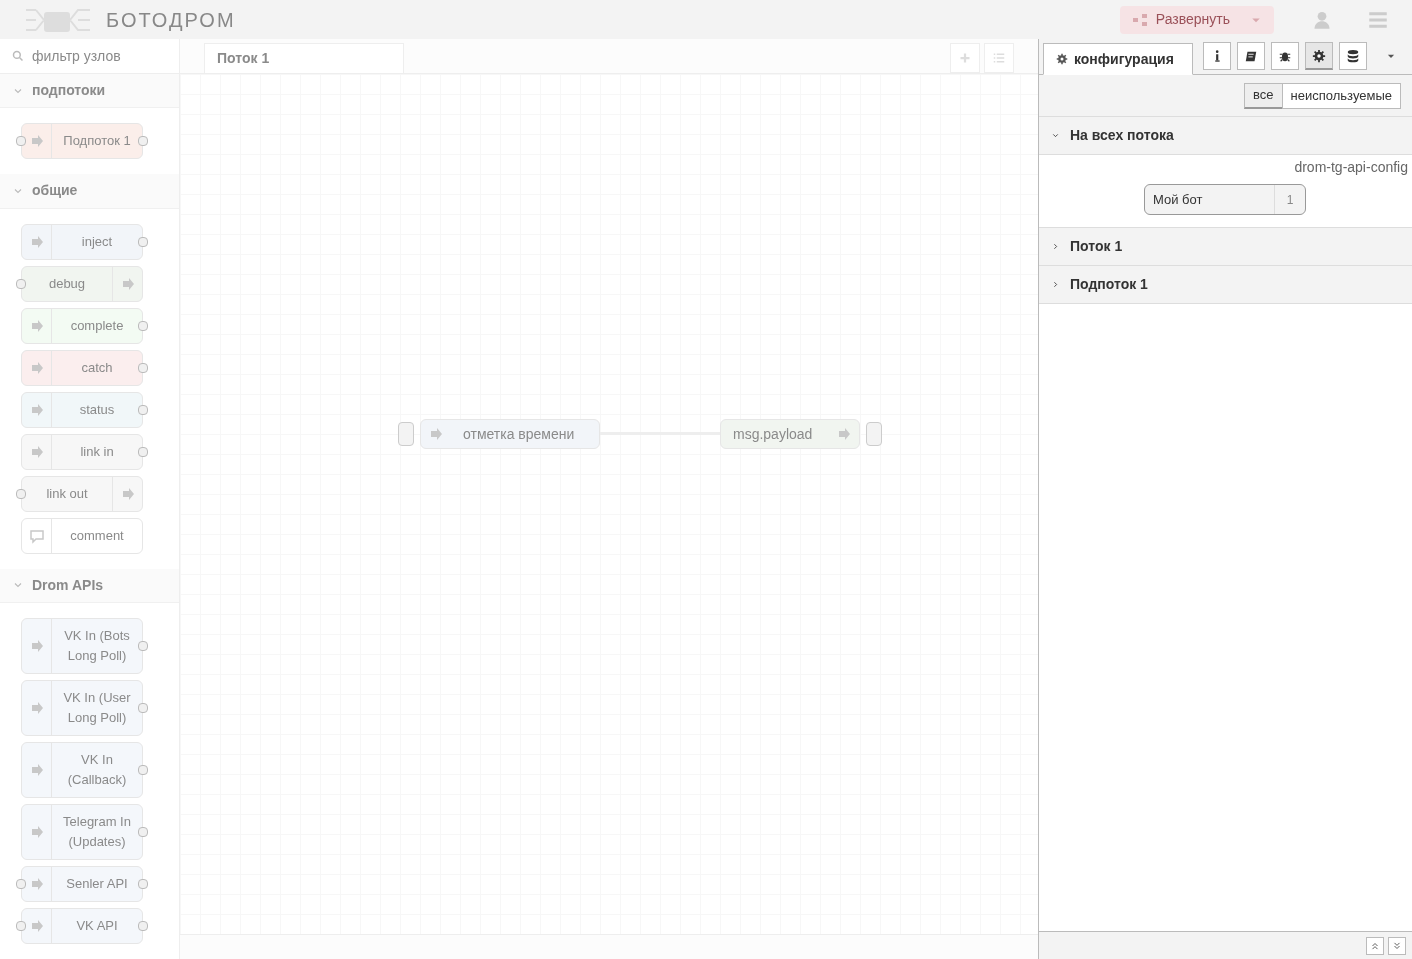  I want to click on palette-node: VK In (Callback), so click(82, 770).